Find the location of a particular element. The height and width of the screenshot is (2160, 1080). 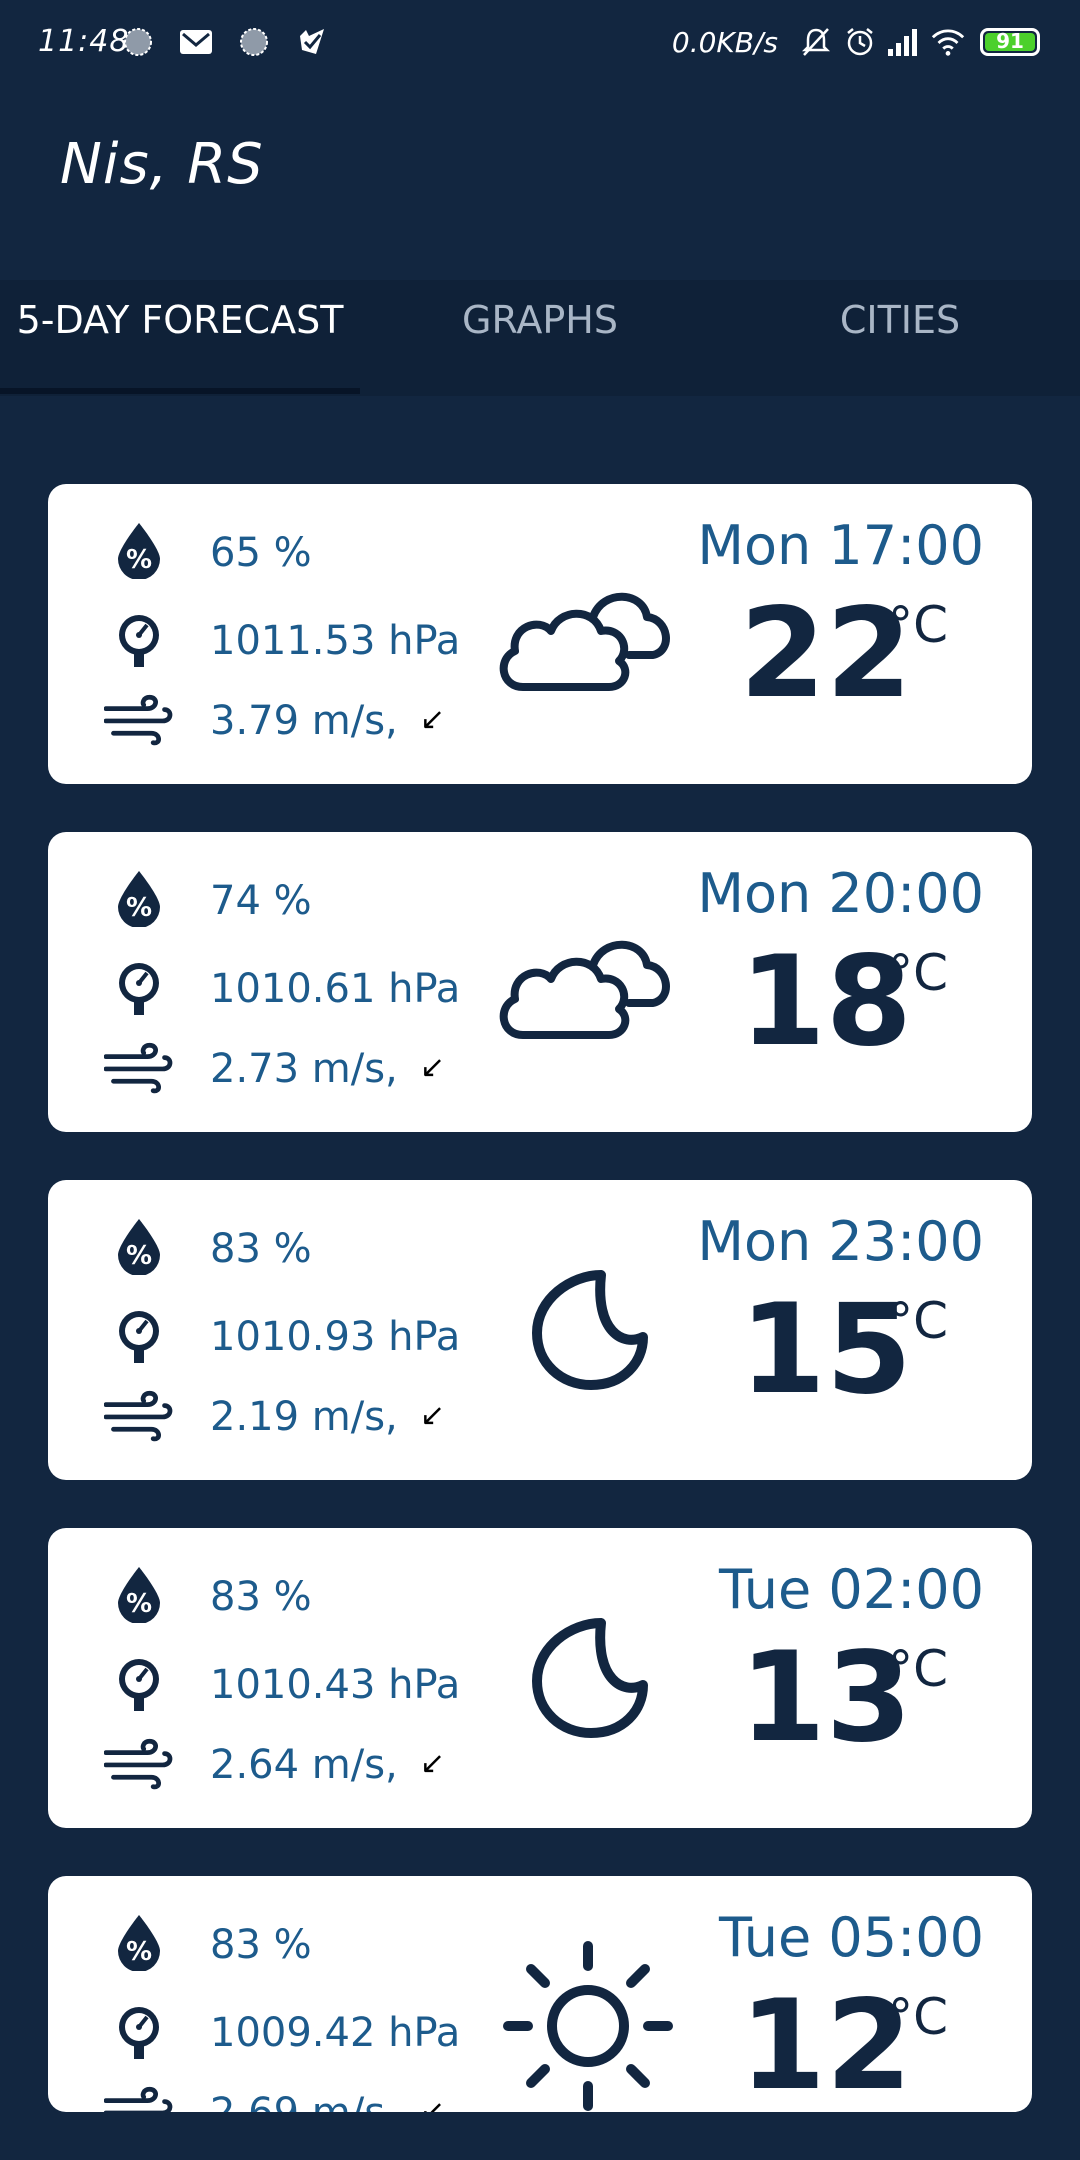

status-time: 11:48 is located at coordinates (84, 41).